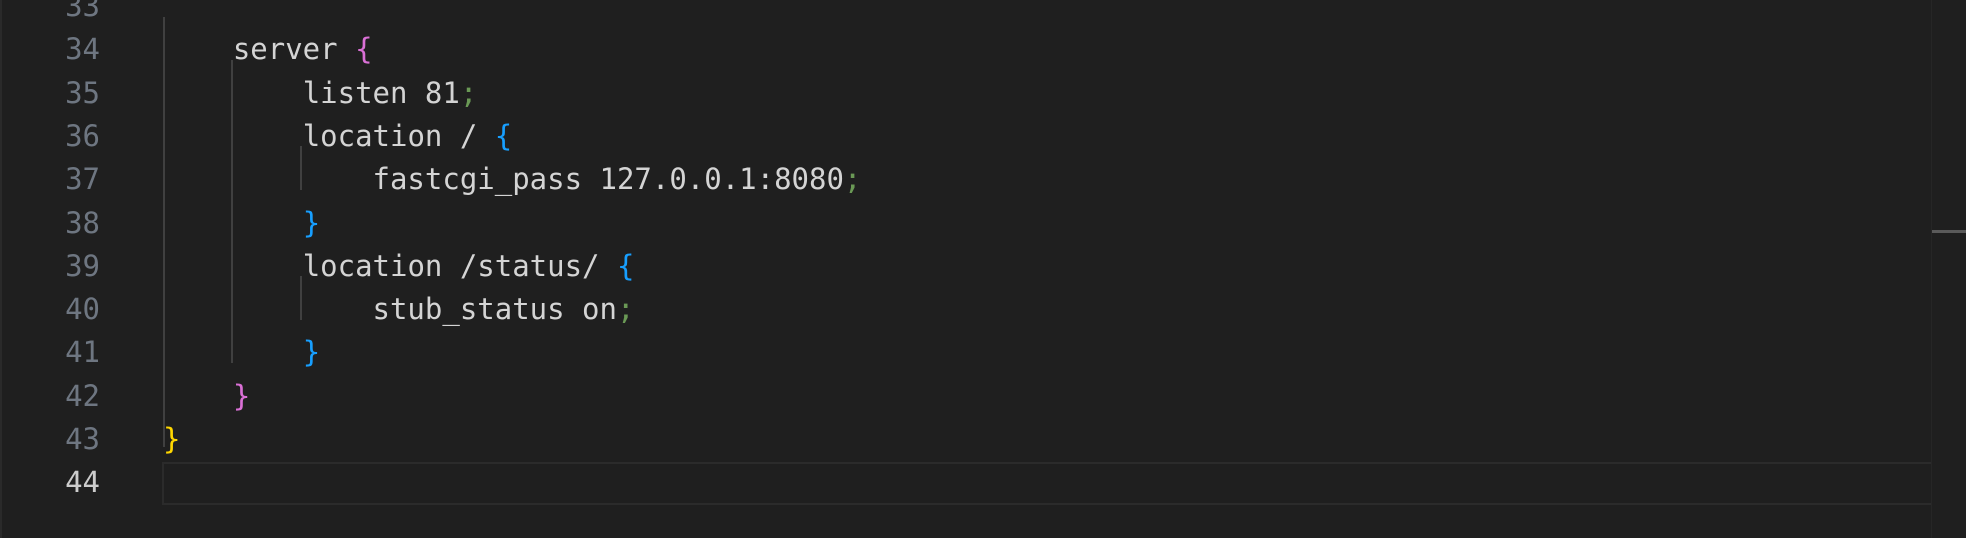 This screenshot has height=538, width=1966. I want to click on code-line: 41 }, so click(965, 352).